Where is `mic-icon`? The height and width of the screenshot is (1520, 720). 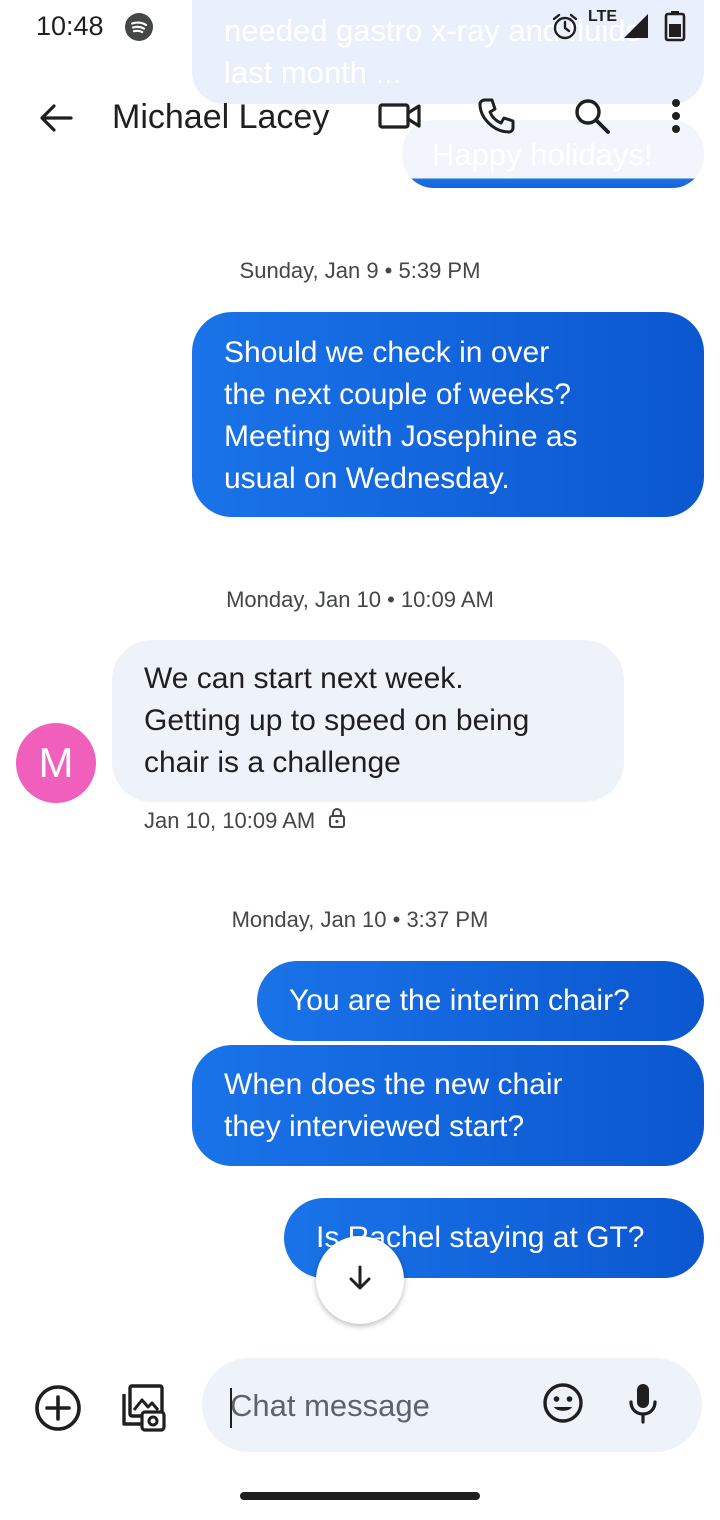 mic-icon is located at coordinates (643, 1405).